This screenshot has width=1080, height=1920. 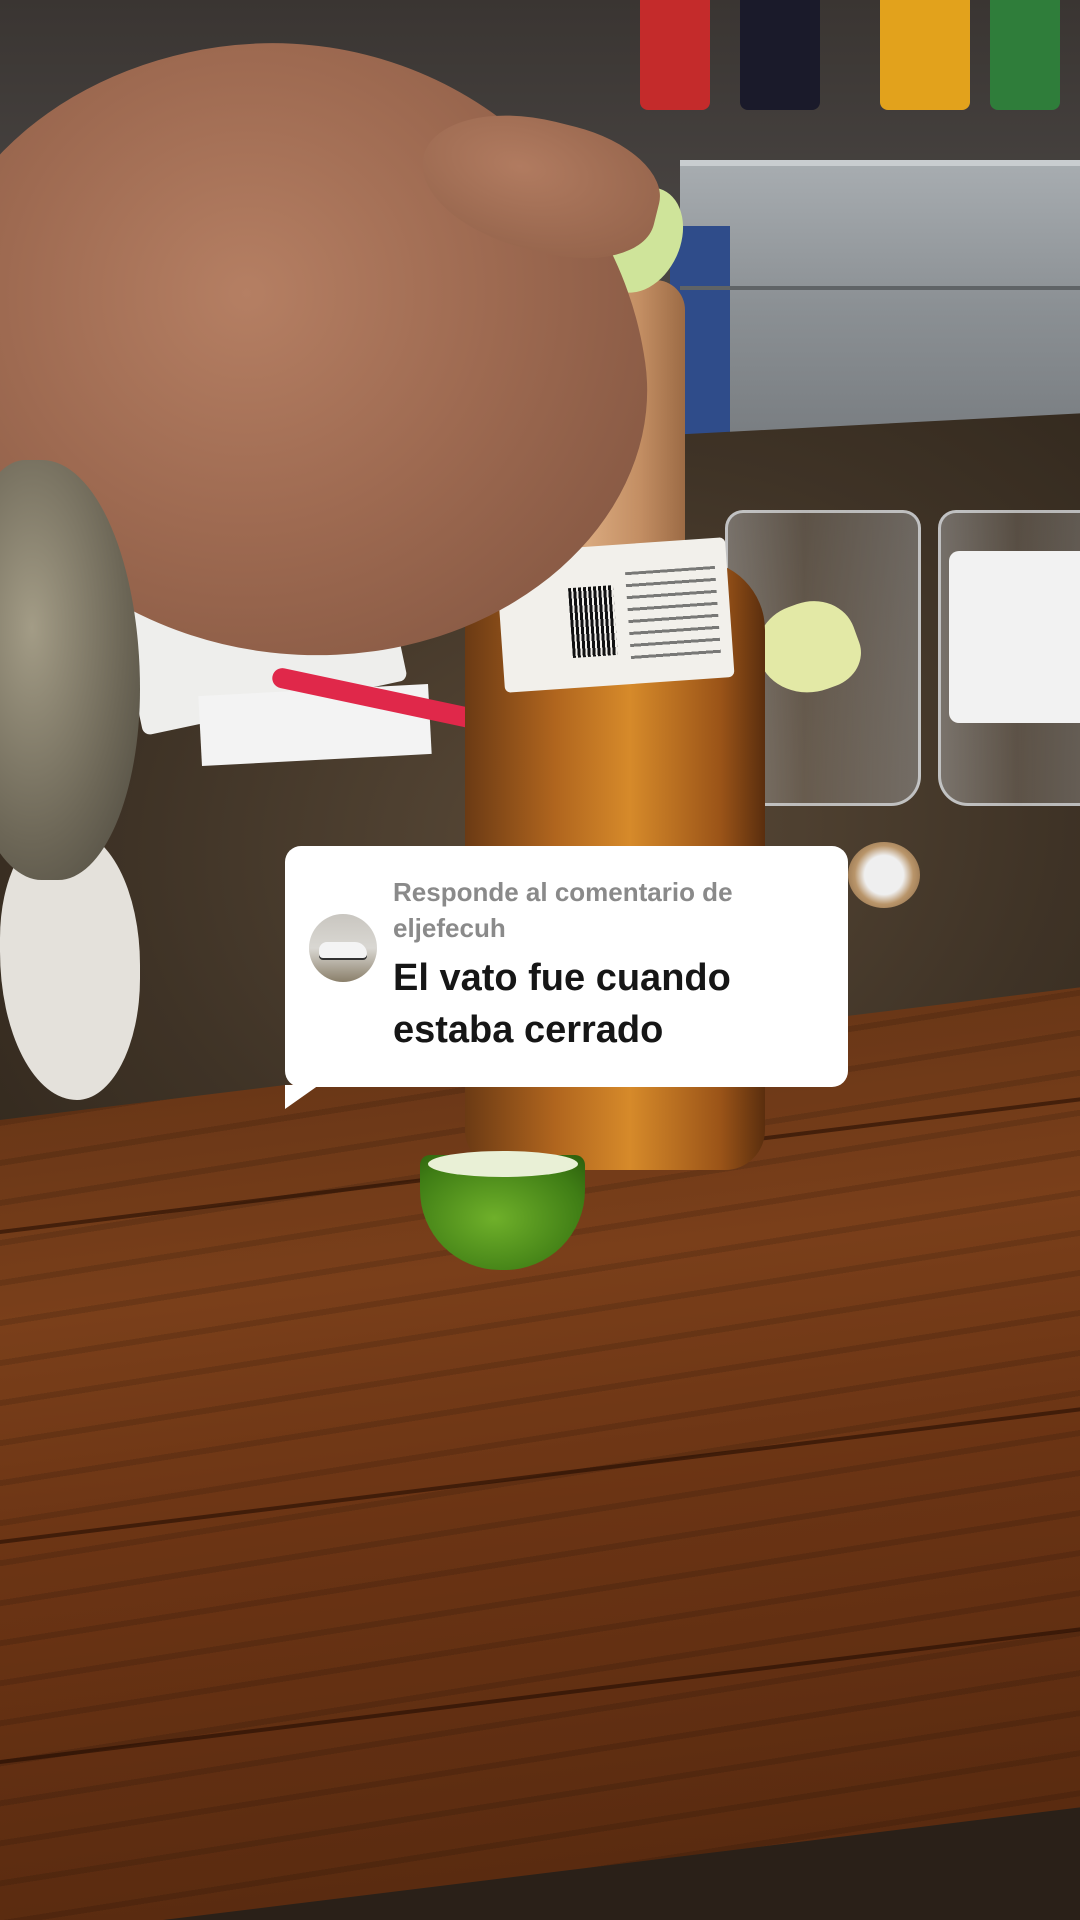 What do you see at coordinates (593, 622) in the screenshot?
I see `barcode-icon` at bounding box center [593, 622].